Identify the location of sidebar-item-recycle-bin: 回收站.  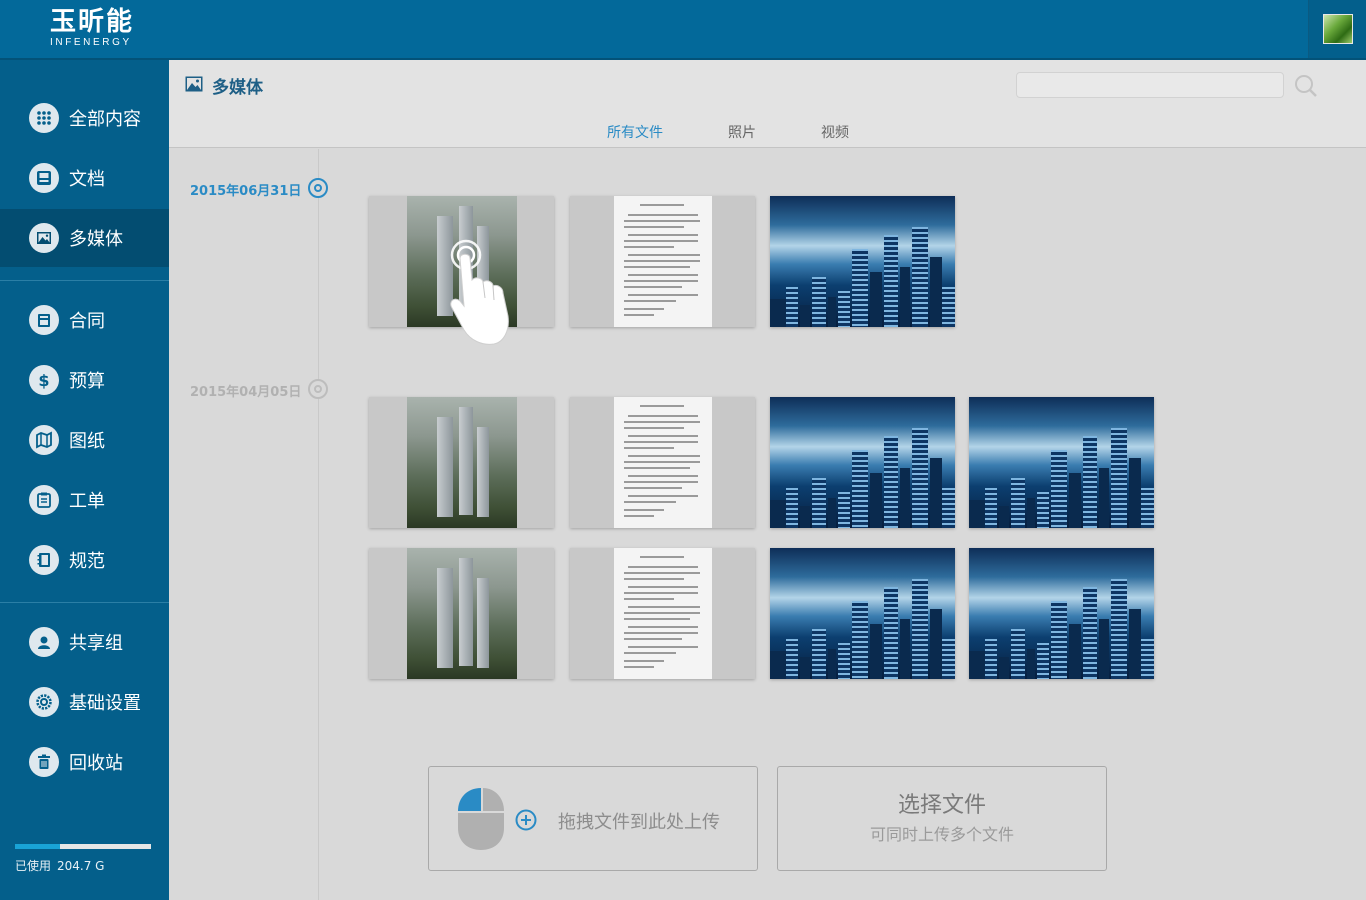
(84, 762).